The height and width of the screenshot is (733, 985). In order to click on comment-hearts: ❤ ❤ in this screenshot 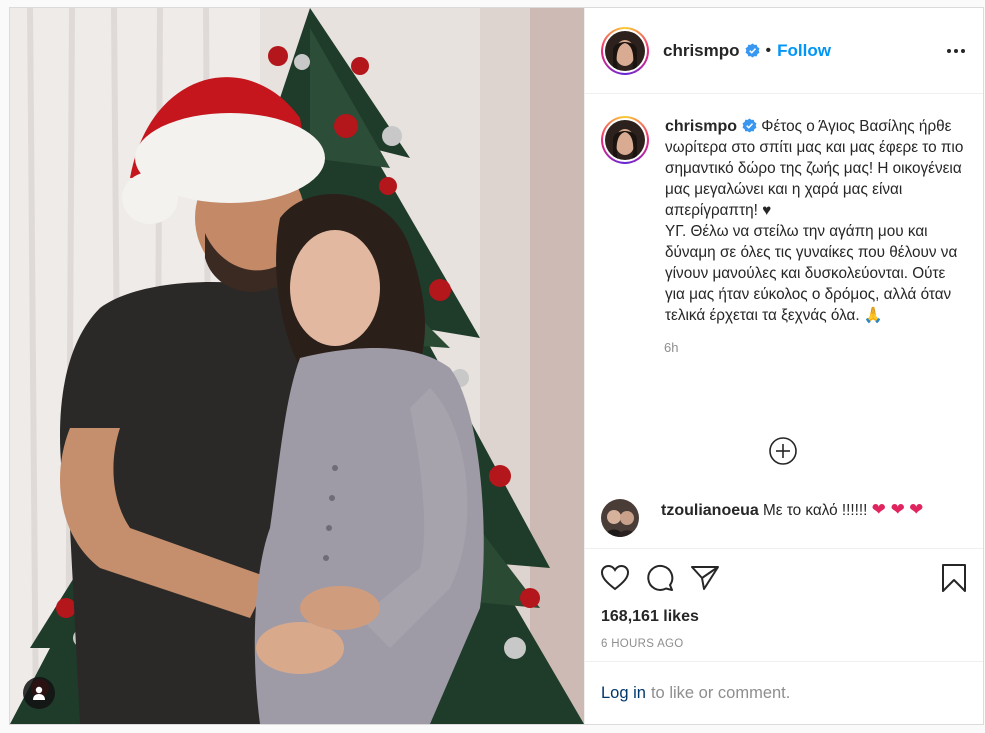, I will do `click(888, 509)`.